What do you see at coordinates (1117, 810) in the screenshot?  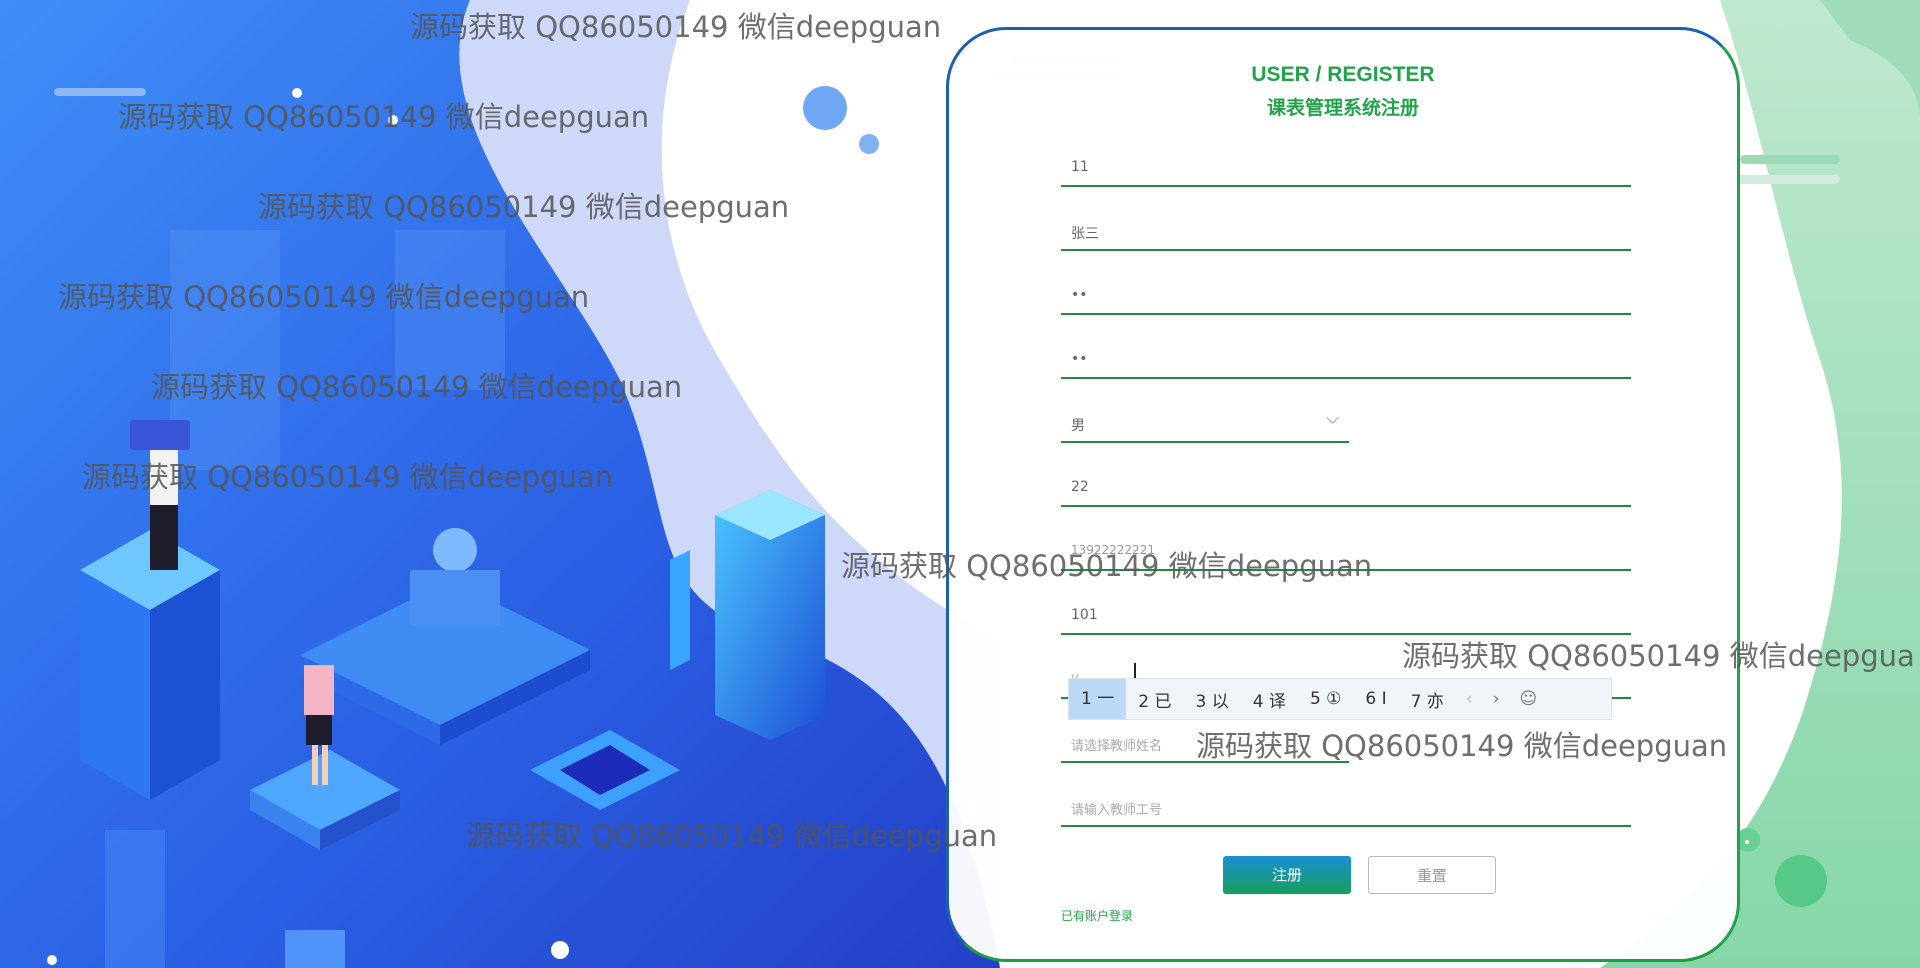 I see `teacher-id-placeholder: 请输入教师工号` at bounding box center [1117, 810].